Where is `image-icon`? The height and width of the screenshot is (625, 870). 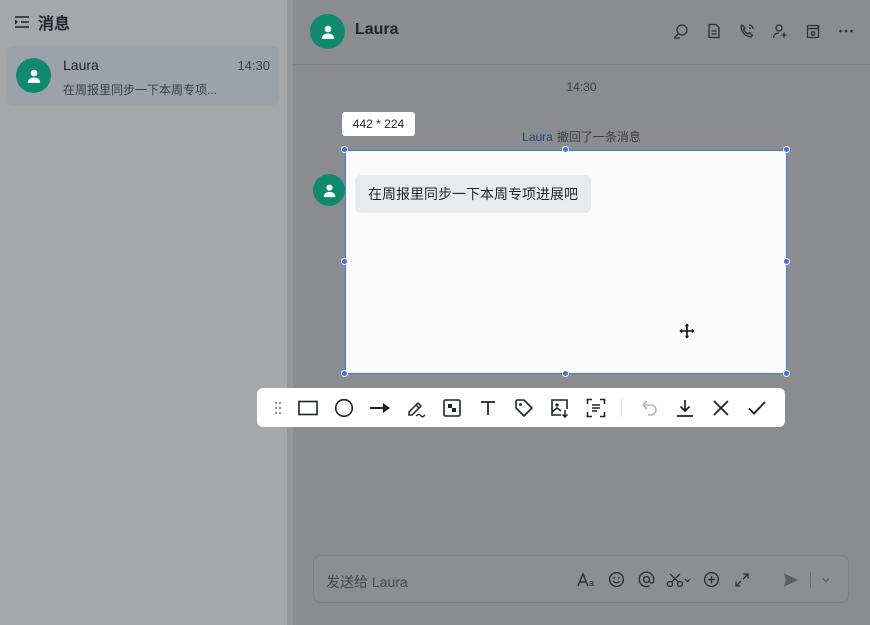
image-icon is located at coordinates (560, 408).